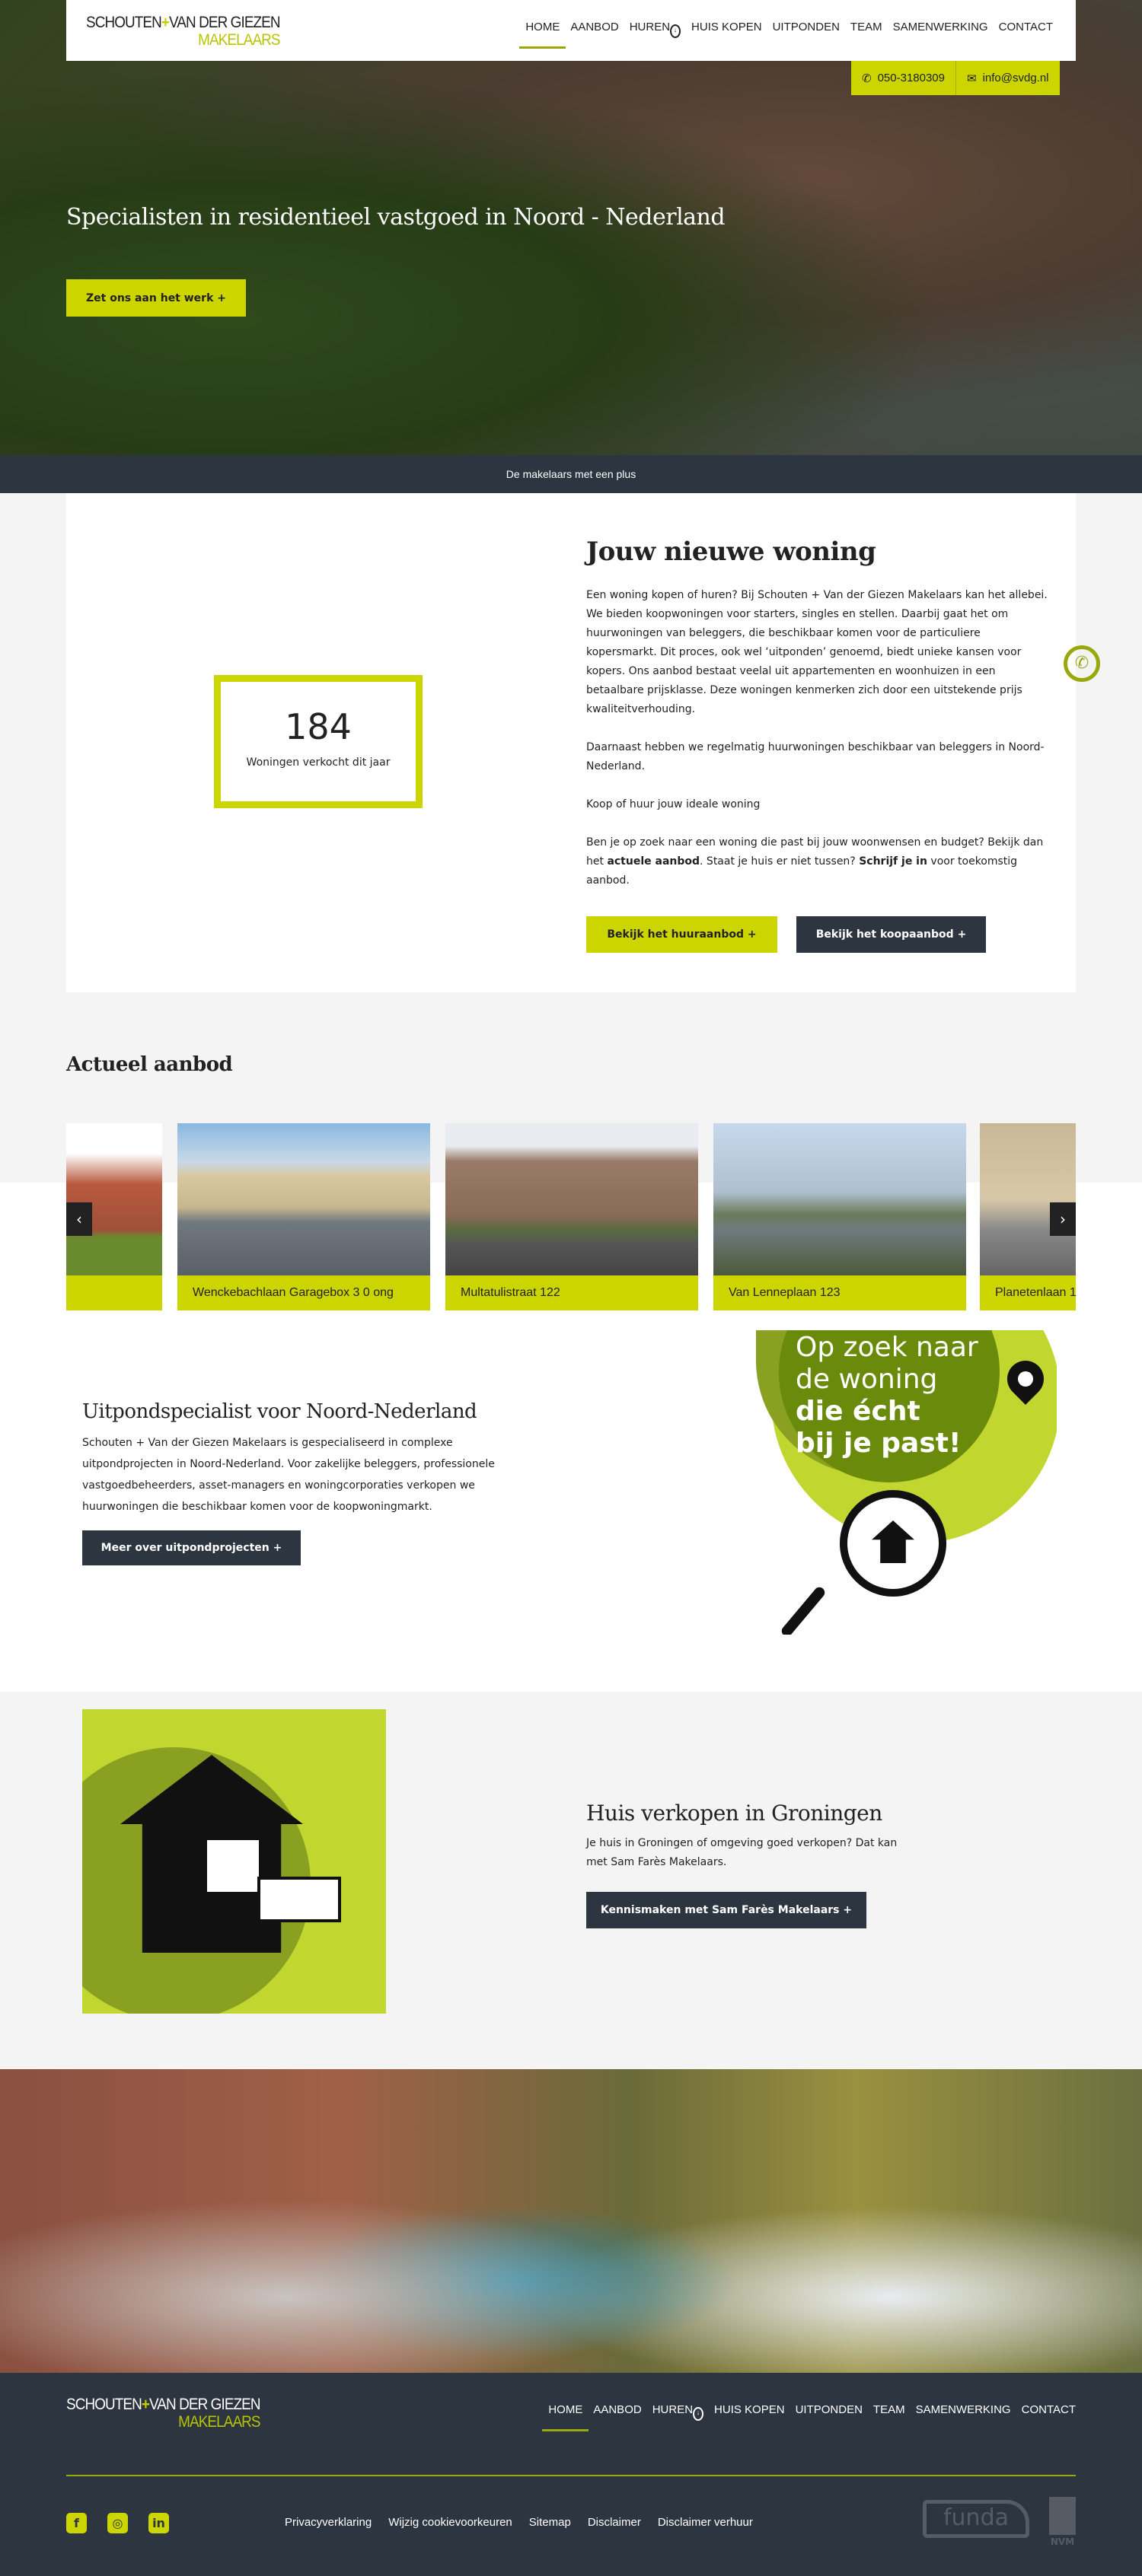  Describe the element at coordinates (675, 31) in the screenshot. I see `chevron-down-icon: ↓` at that location.